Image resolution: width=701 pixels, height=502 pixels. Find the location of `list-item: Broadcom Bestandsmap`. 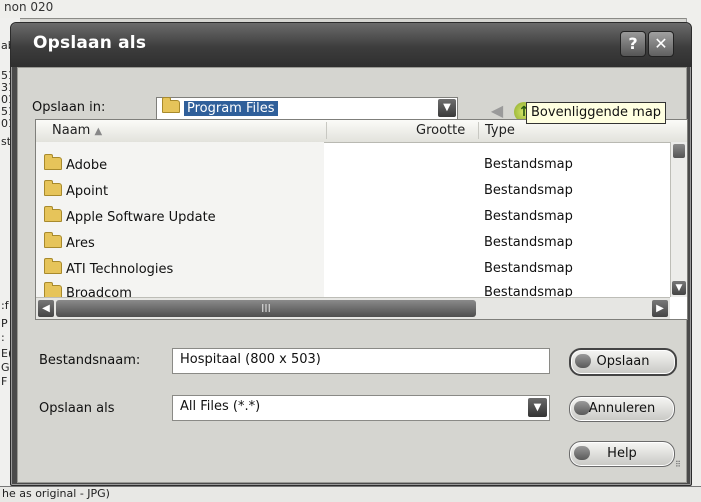

list-item: Broadcom Bestandsmap is located at coordinates (336, 289).